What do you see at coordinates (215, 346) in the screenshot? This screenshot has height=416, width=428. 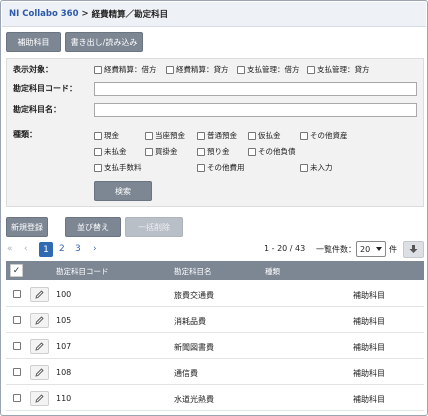 I see `table-row: 107 新聞図書費 補助科目` at bounding box center [215, 346].